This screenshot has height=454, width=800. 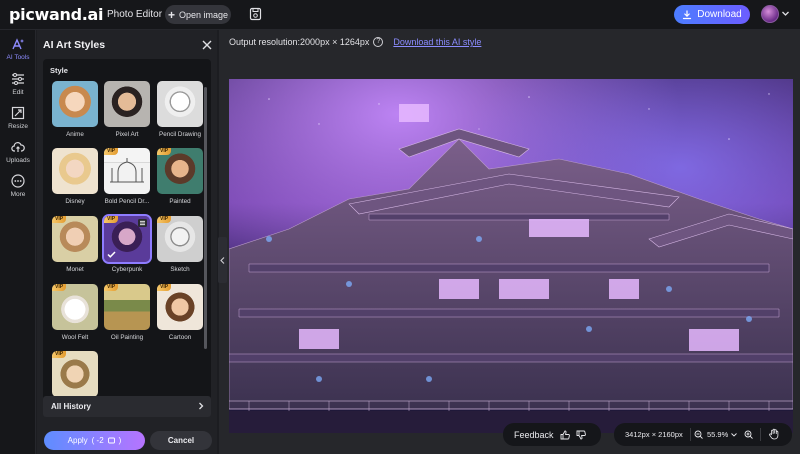 What do you see at coordinates (180, 134) in the screenshot?
I see `style-label: Pencil Drawing` at bounding box center [180, 134].